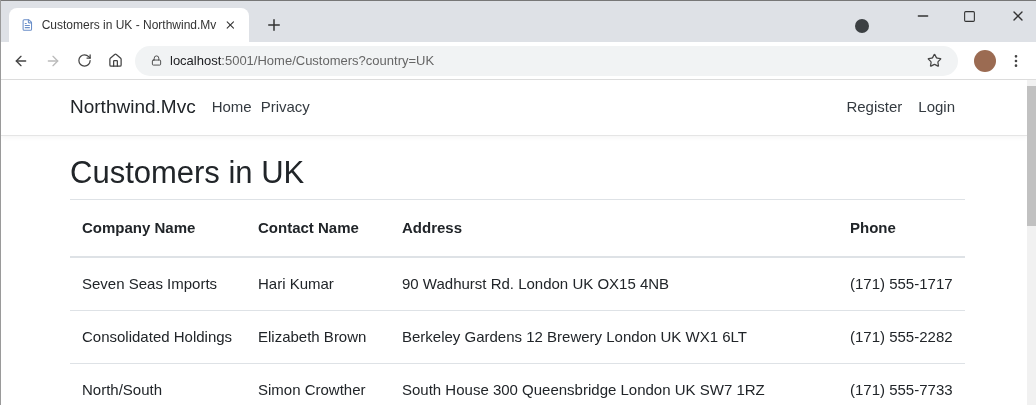 This screenshot has width=1036, height=405. Describe the element at coordinates (1031, 242) in the screenshot. I see `scrollbar` at that location.